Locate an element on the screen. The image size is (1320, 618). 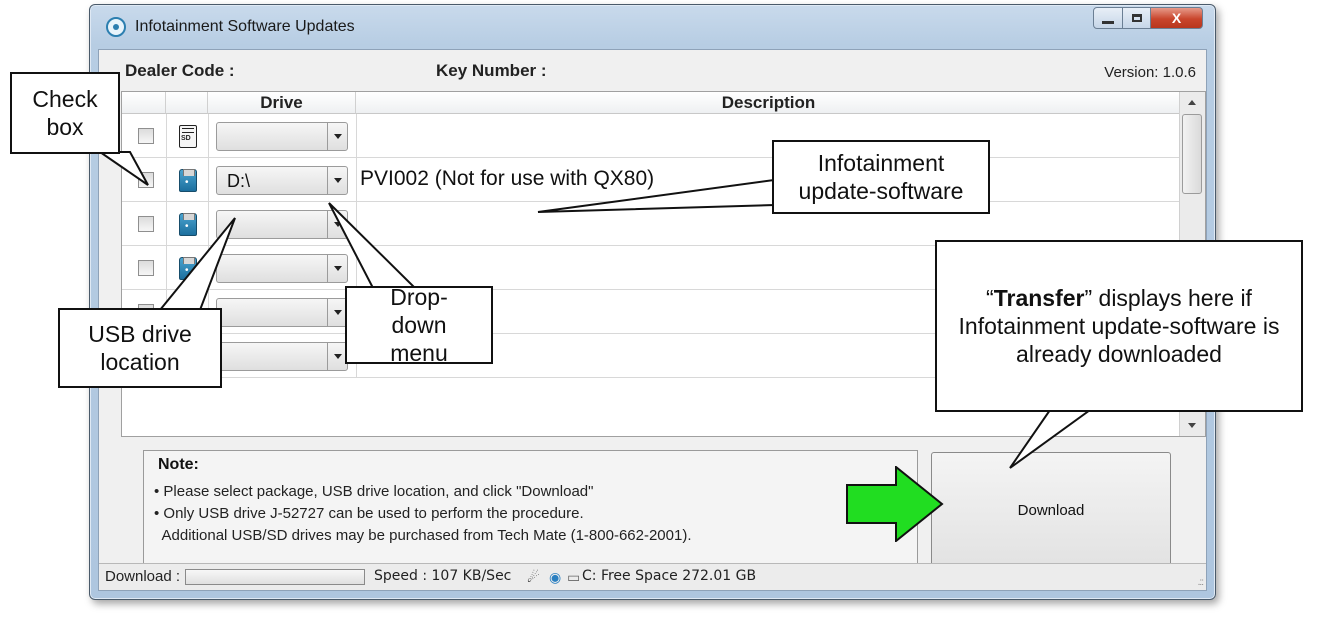
drive-value: D:\ is located at coordinates (239, 181).